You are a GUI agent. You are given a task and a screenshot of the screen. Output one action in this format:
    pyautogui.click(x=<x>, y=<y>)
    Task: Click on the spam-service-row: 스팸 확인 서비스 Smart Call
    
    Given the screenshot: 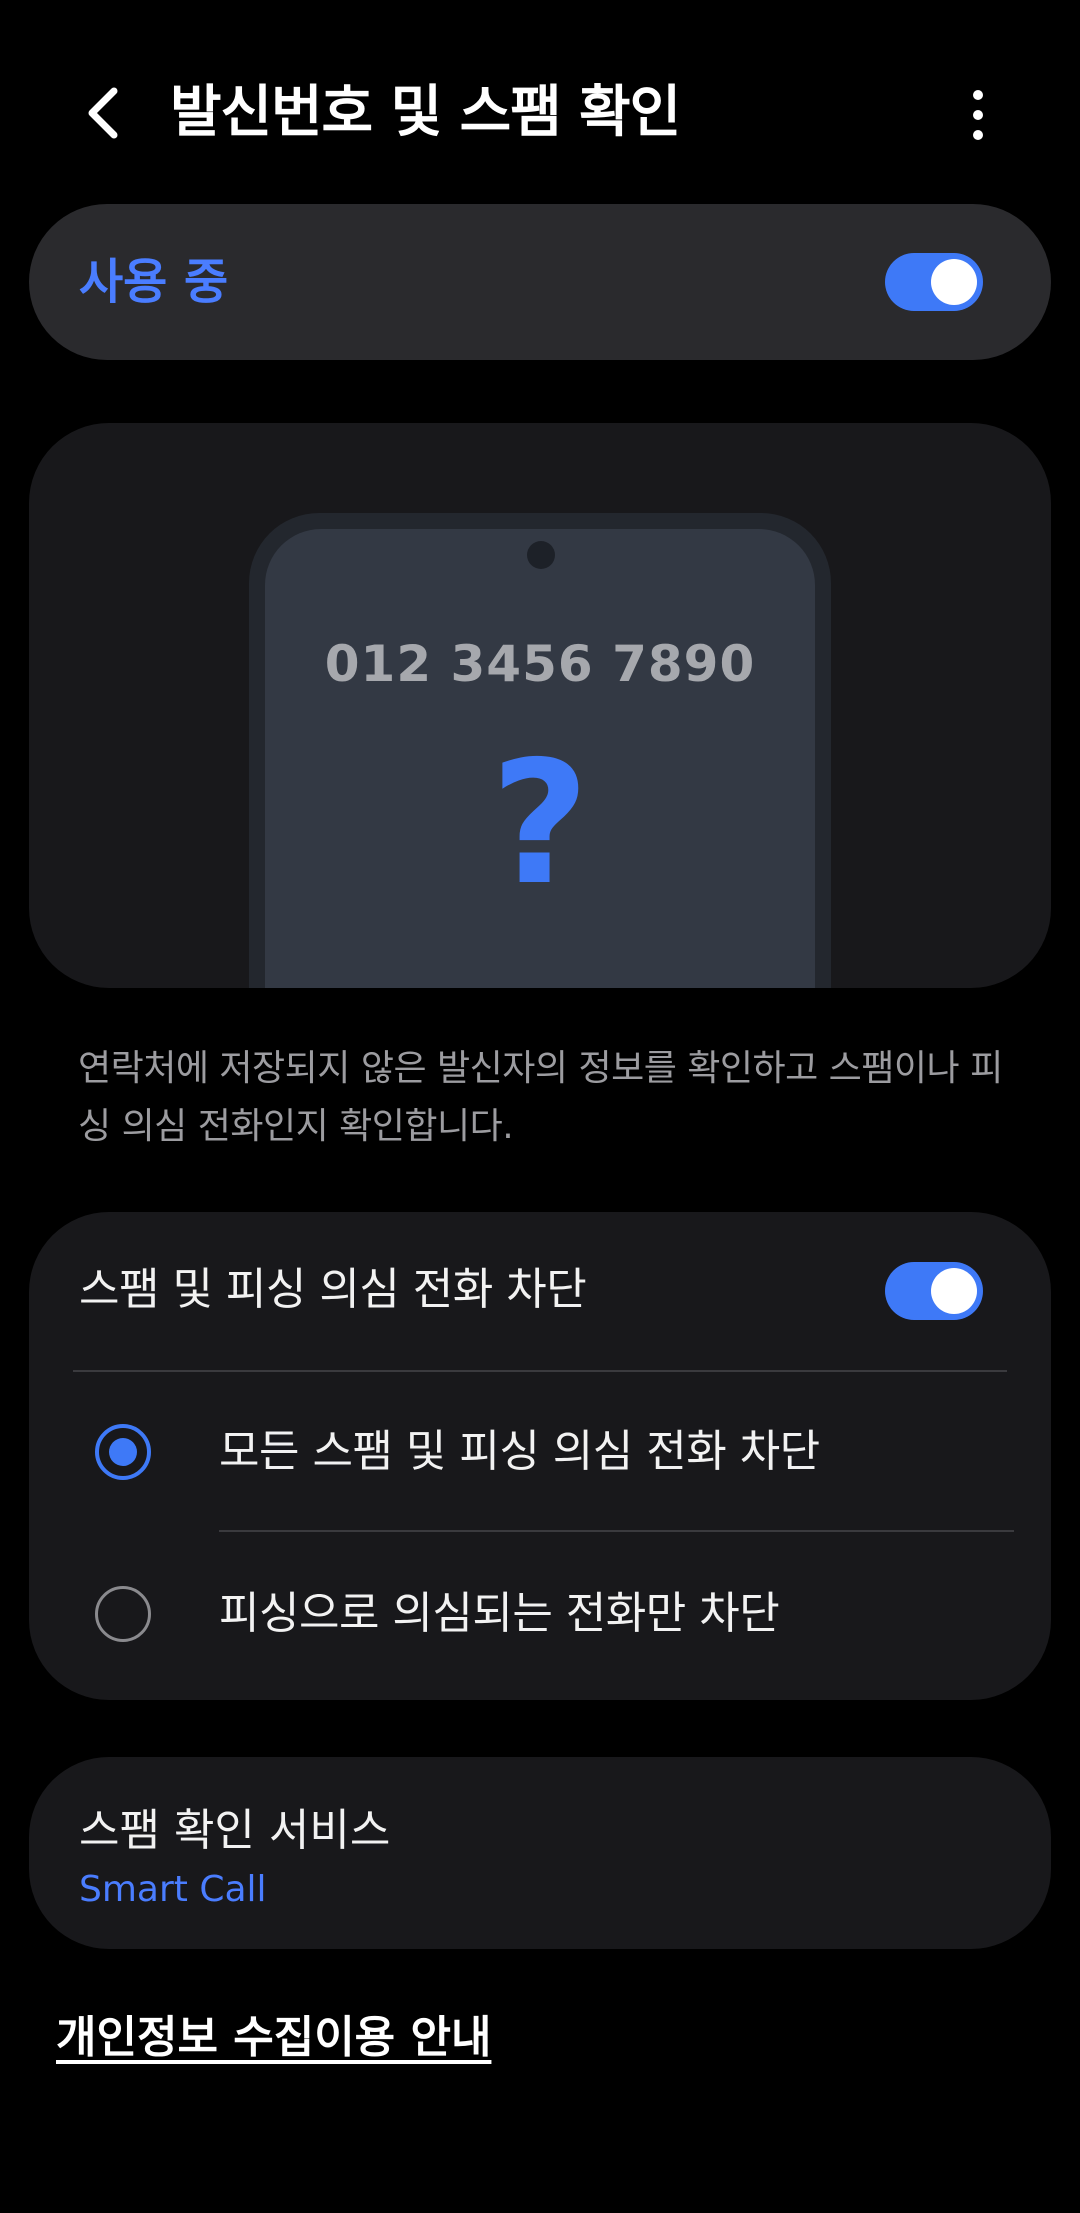 What is the action you would take?
    pyautogui.click(x=540, y=1853)
    